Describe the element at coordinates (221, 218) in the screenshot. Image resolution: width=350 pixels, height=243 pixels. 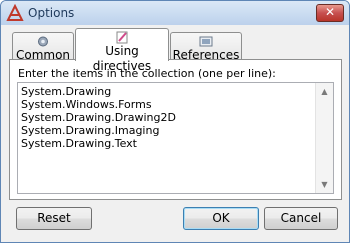
I see `ok-button: OK` at that location.